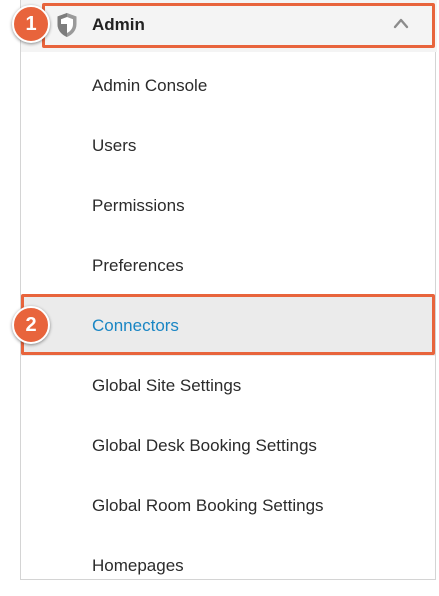 Image resolution: width=439 pixels, height=596 pixels. I want to click on menu-item-label: Global Site Settings, so click(167, 385).